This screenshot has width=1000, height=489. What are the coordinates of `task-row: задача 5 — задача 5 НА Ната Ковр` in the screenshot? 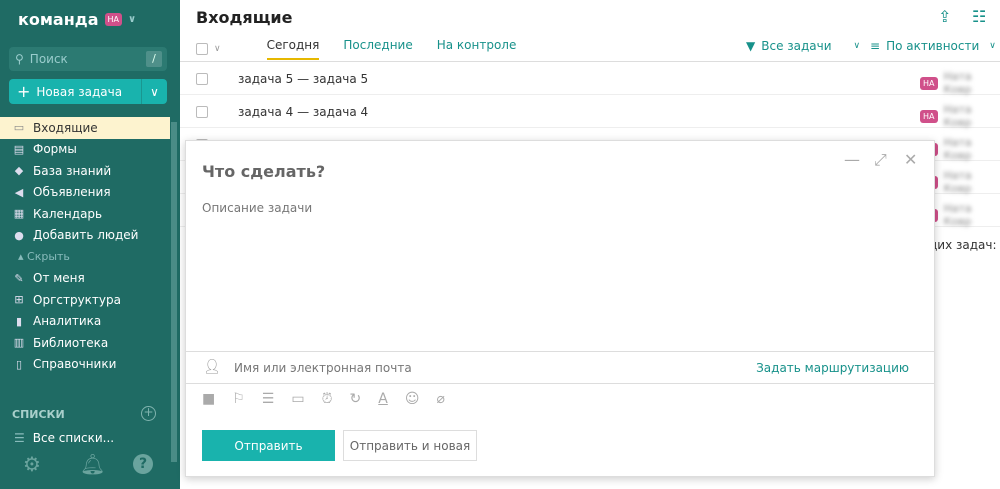 It's located at (590, 79).